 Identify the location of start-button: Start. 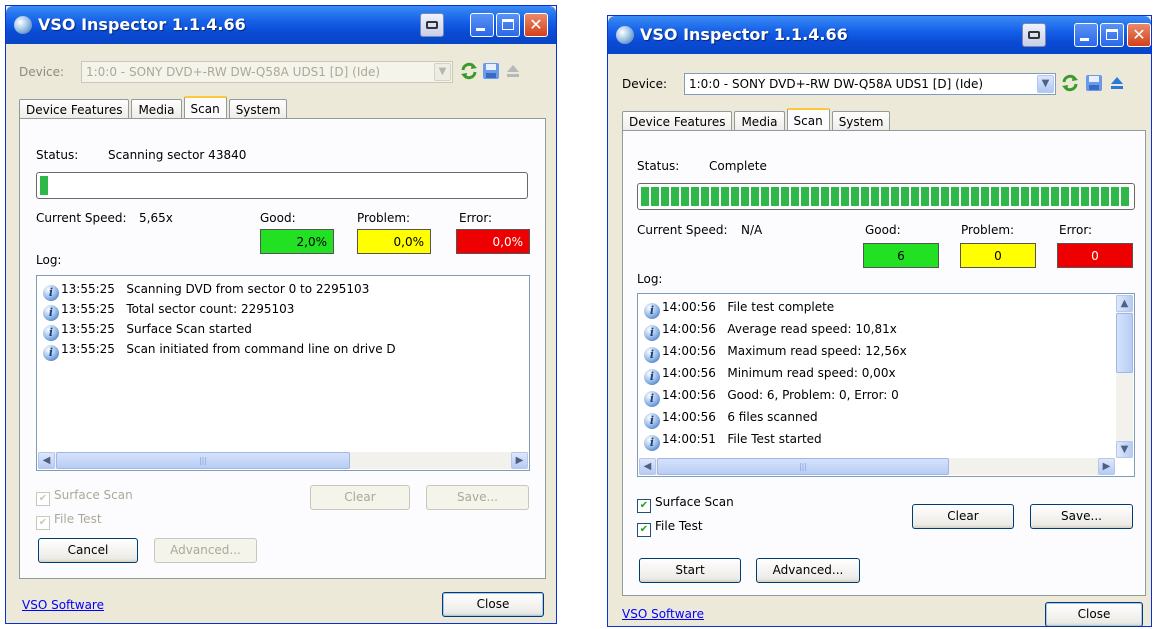
(690, 570).